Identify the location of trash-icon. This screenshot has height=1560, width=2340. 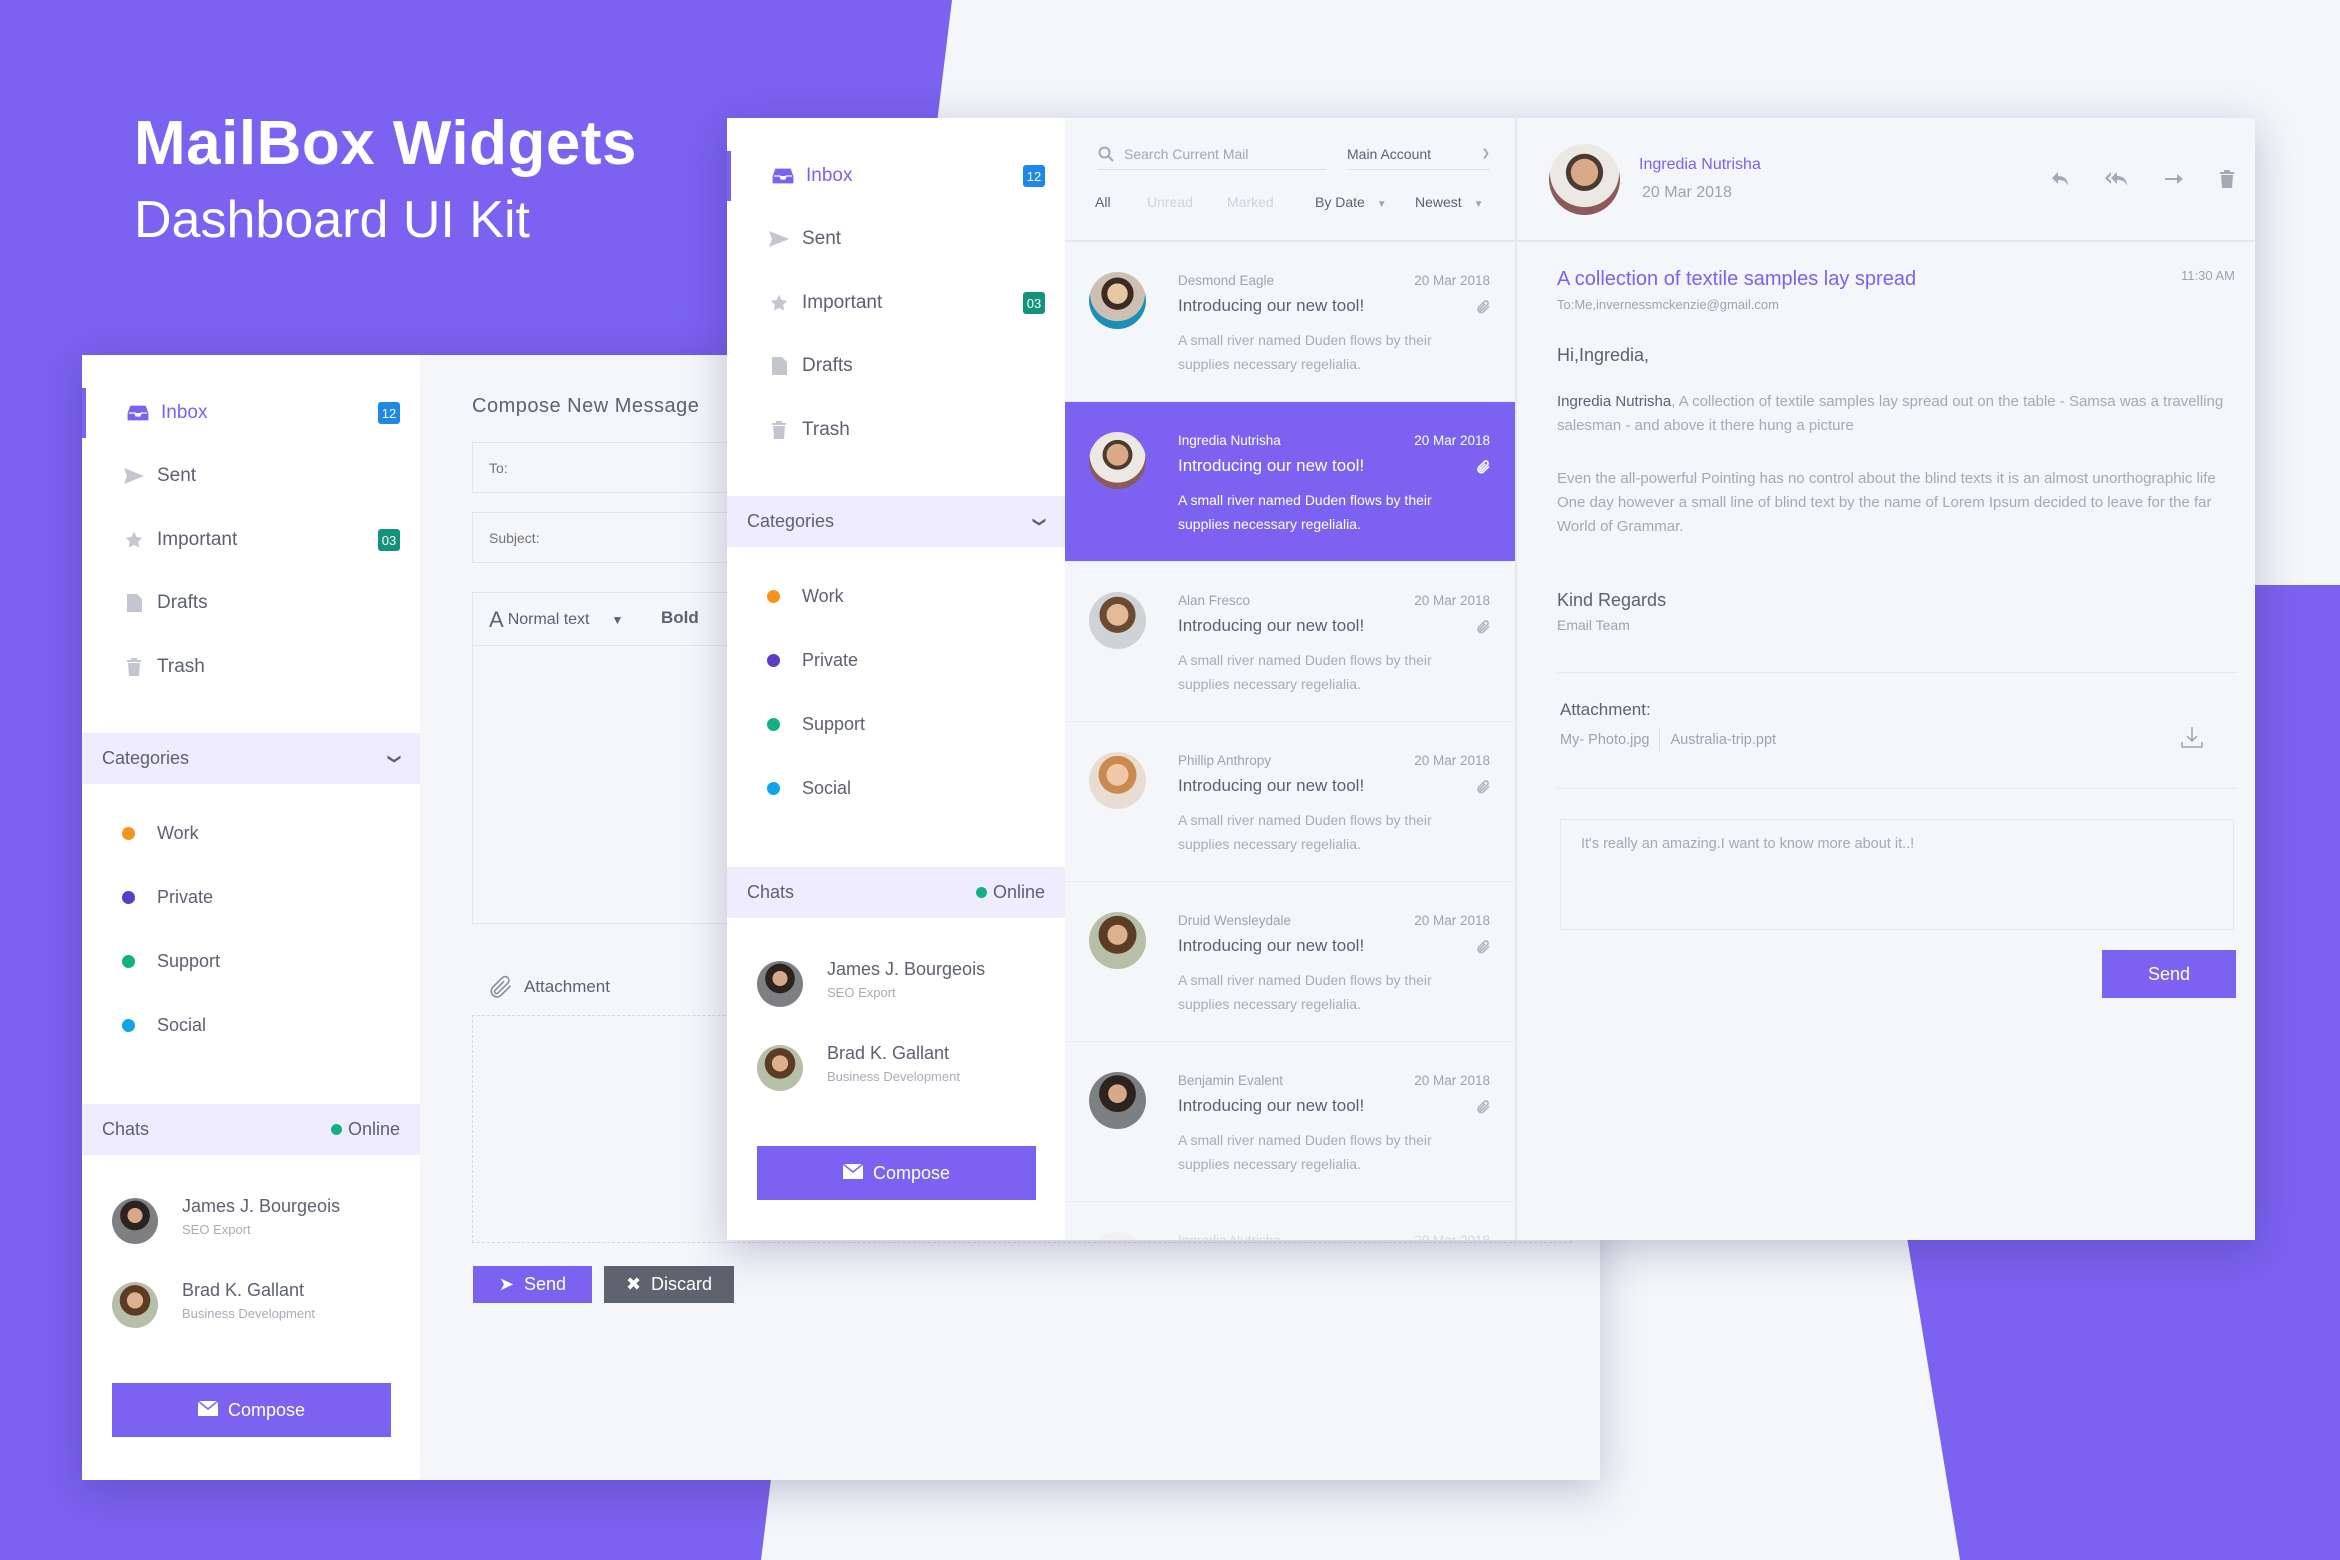
(2227, 179).